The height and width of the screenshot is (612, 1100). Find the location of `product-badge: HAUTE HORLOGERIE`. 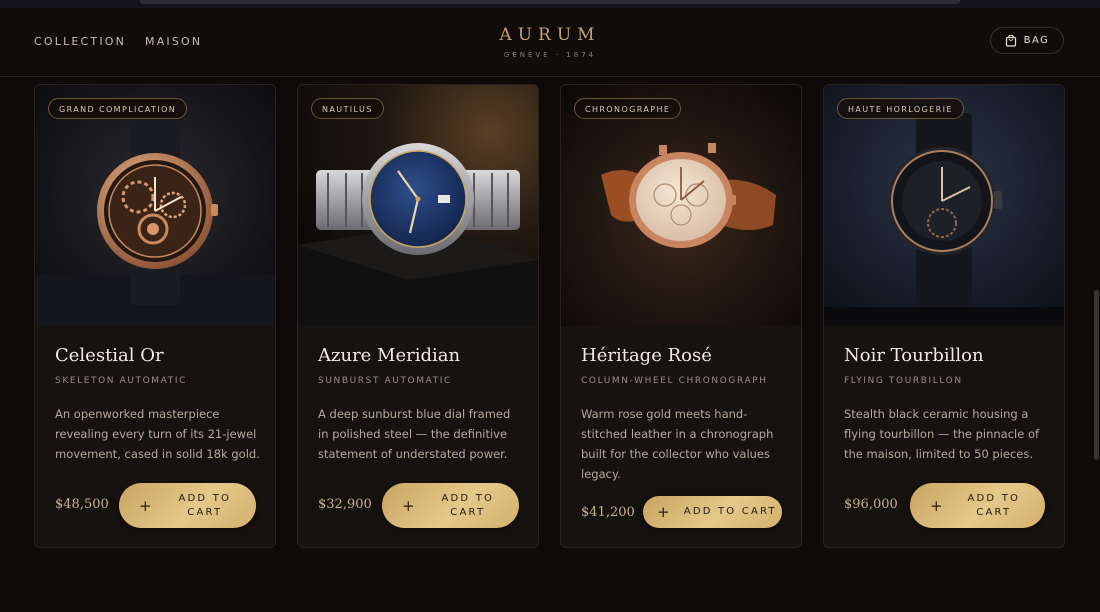

product-badge: HAUTE HORLOGERIE is located at coordinates (900, 108).